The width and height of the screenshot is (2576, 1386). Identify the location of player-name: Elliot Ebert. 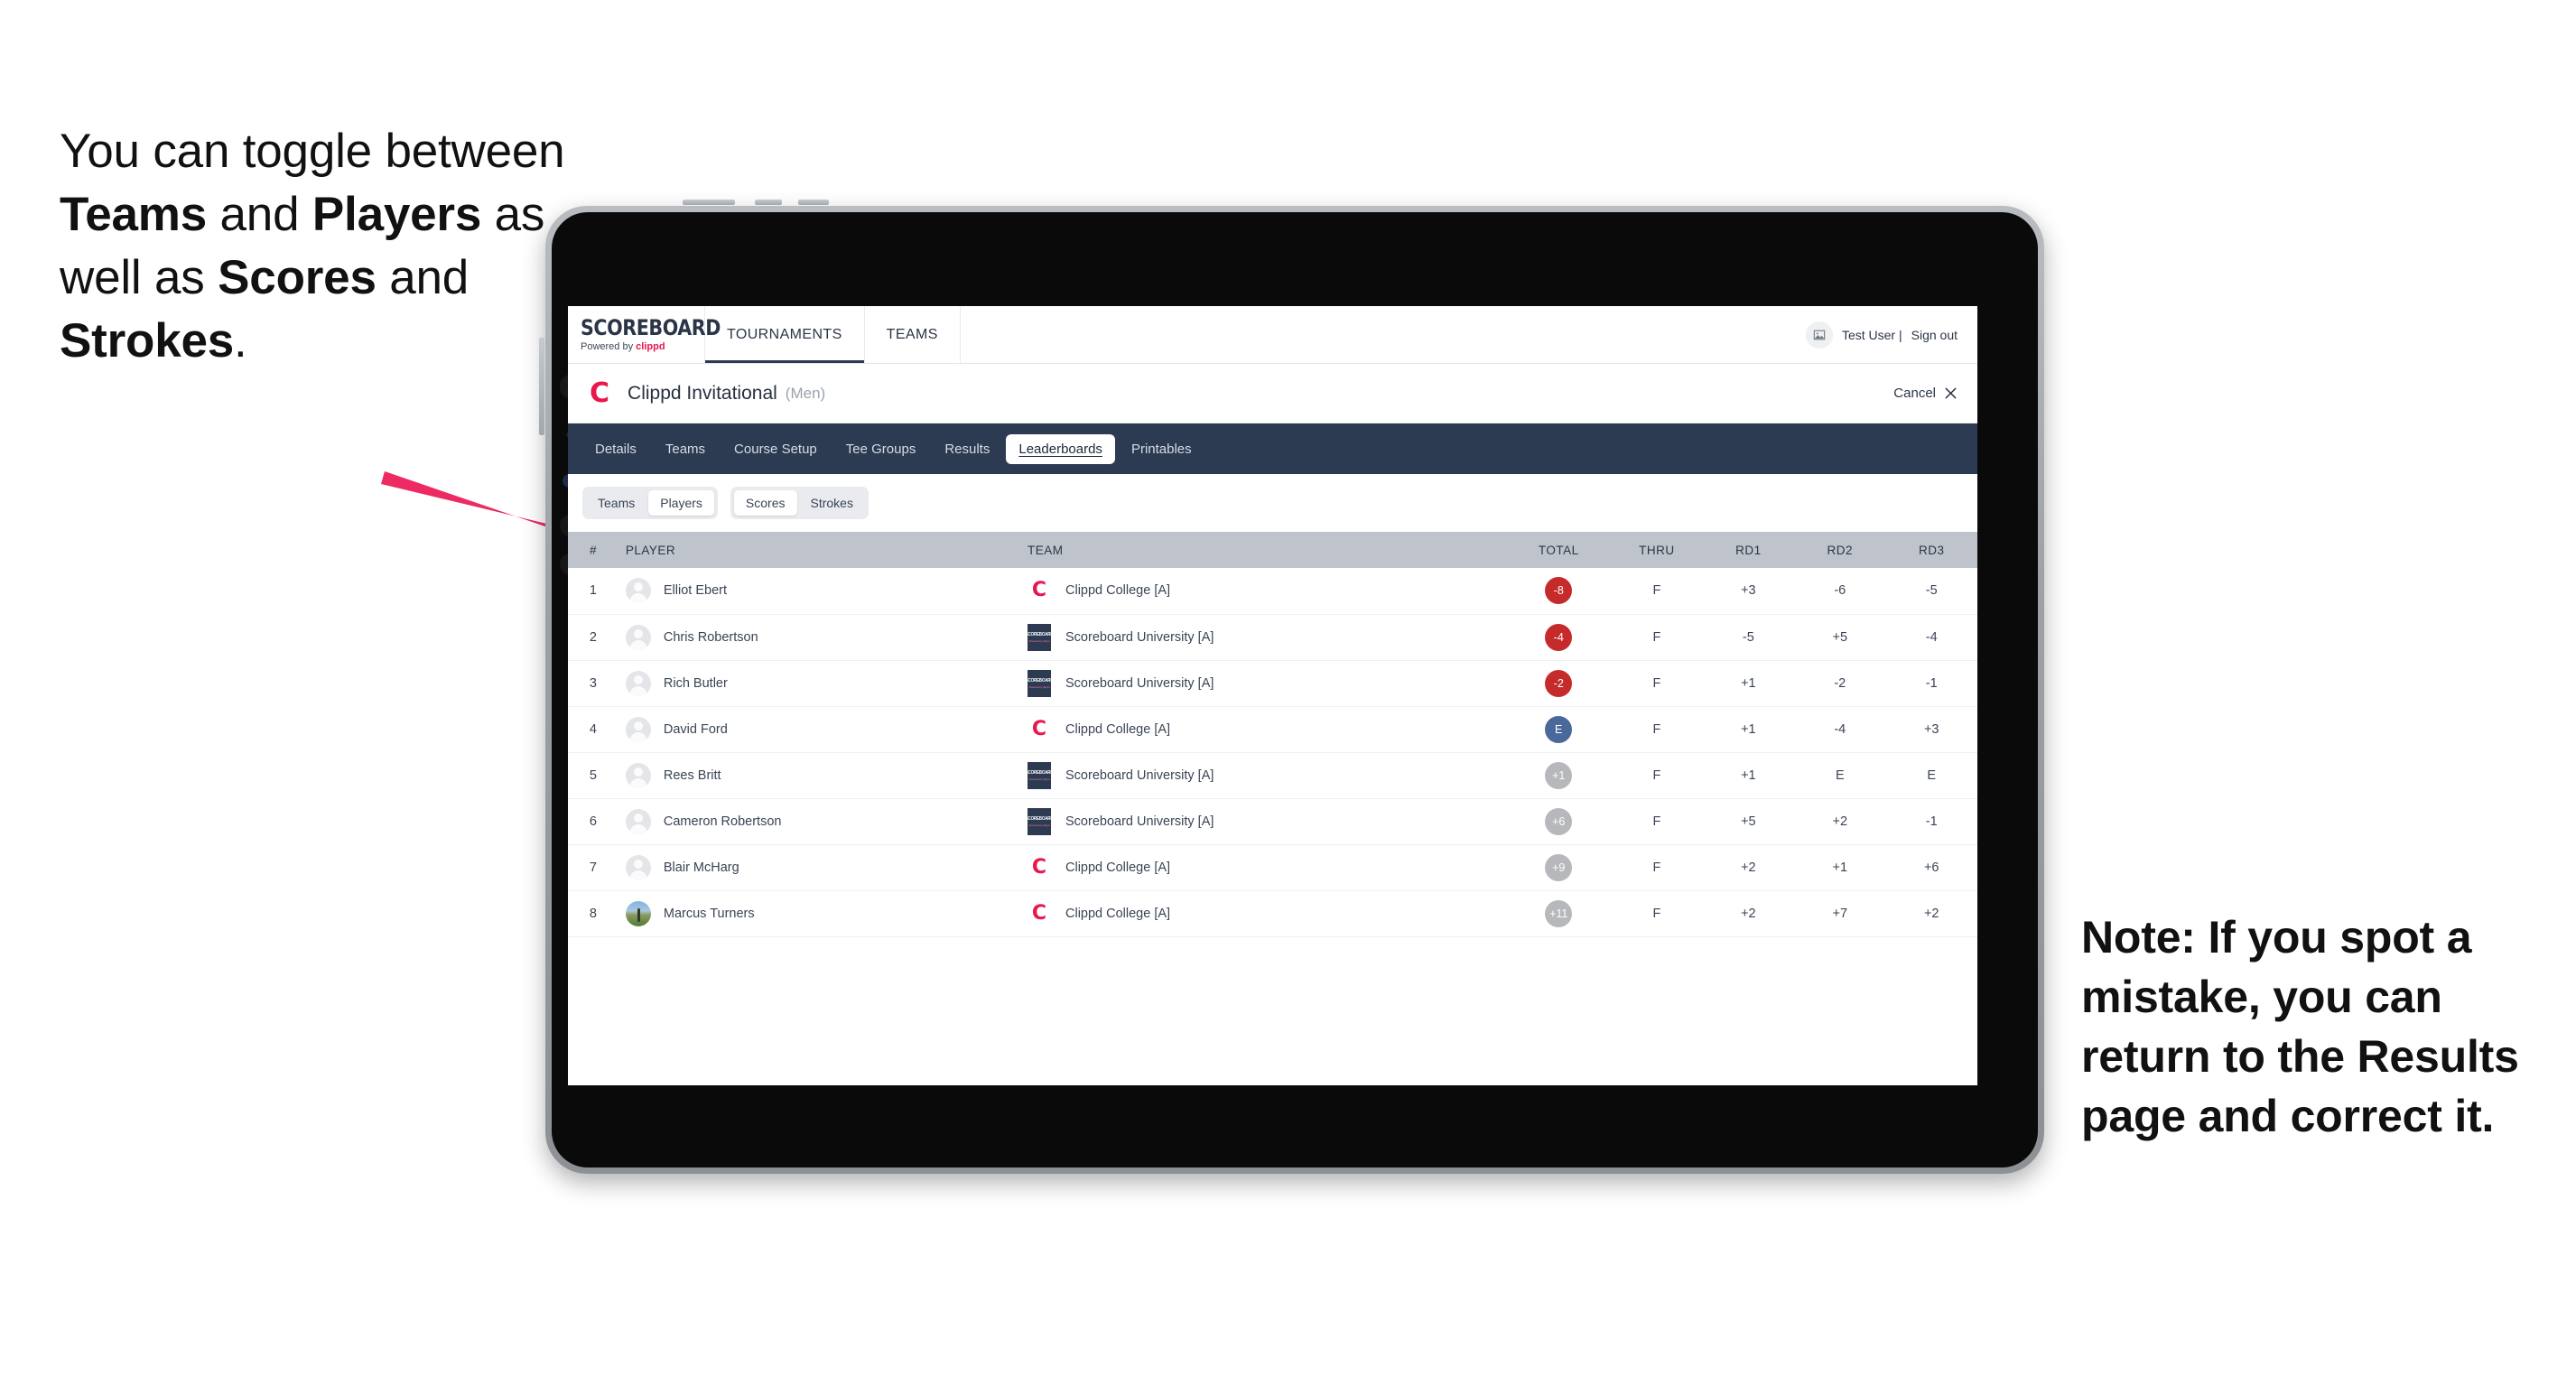
(695, 591).